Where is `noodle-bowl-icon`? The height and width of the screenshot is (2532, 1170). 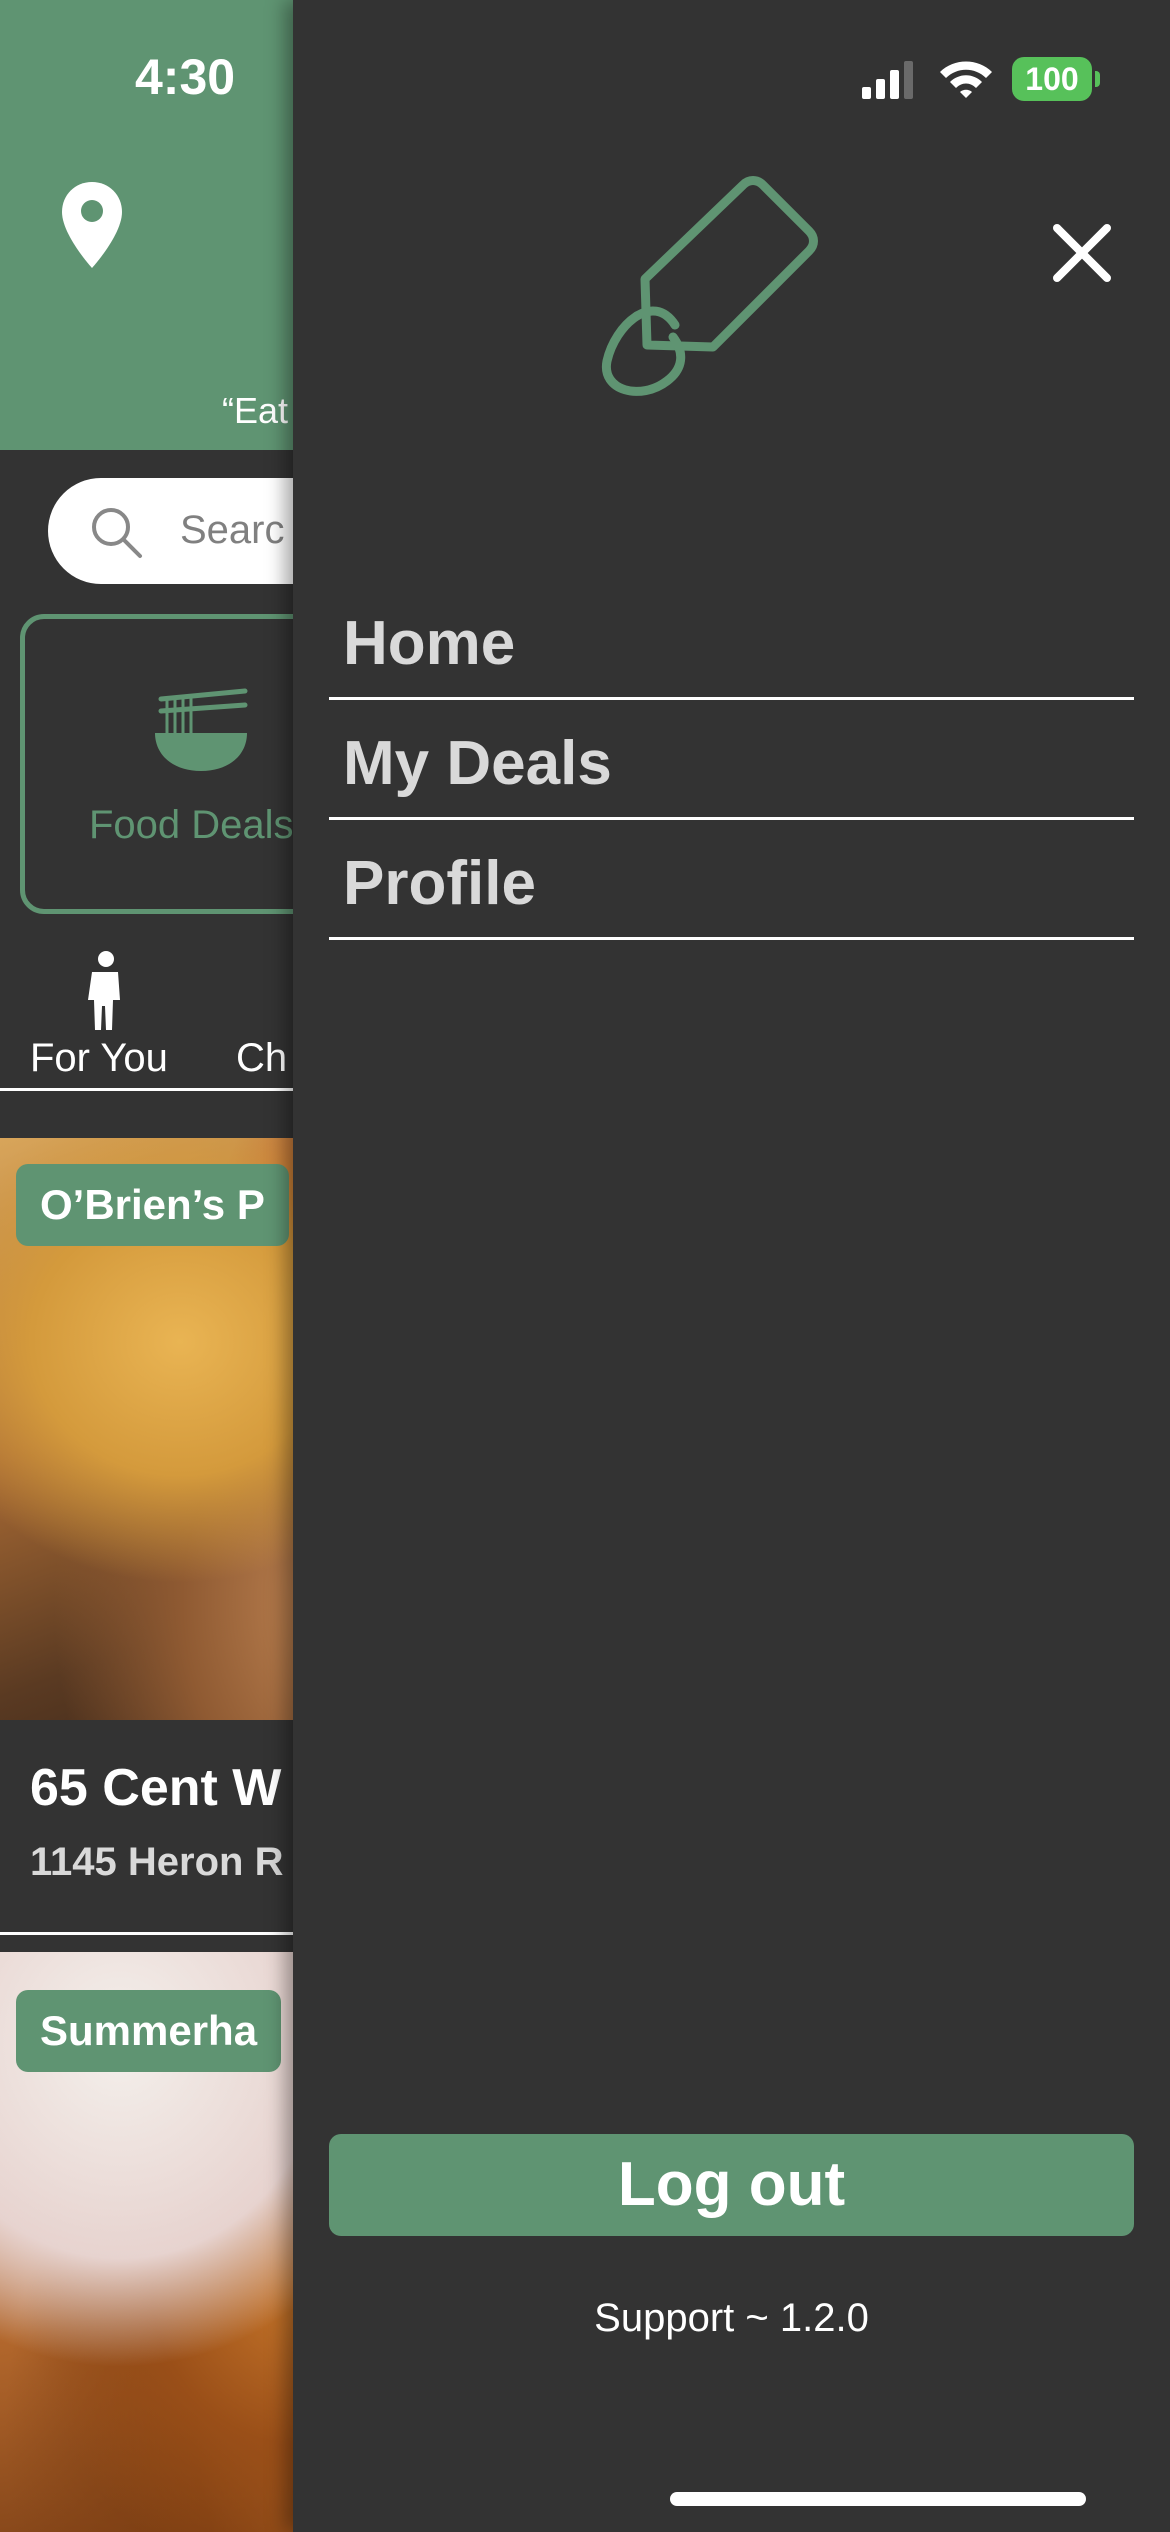
noodle-bowl-icon is located at coordinates (201, 729).